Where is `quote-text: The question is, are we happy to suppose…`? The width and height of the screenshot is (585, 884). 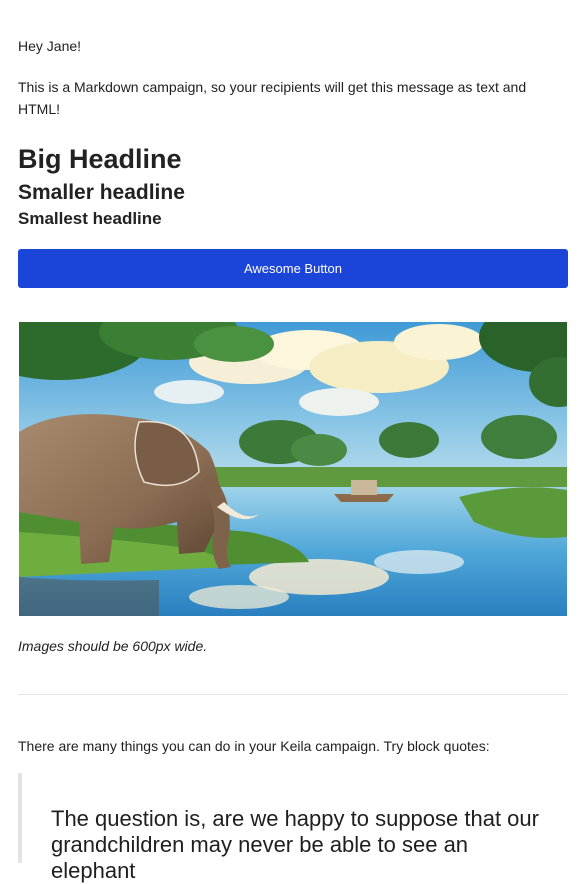
quote-text: The question is, are we happy to suppose… is located at coordinates (295, 844).